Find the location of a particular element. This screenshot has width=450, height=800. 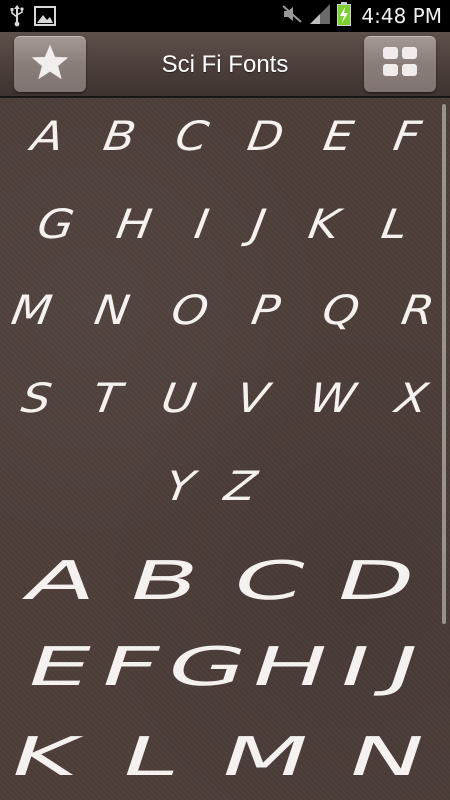

stylized-row-1: A B C D is located at coordinates (220, 581).